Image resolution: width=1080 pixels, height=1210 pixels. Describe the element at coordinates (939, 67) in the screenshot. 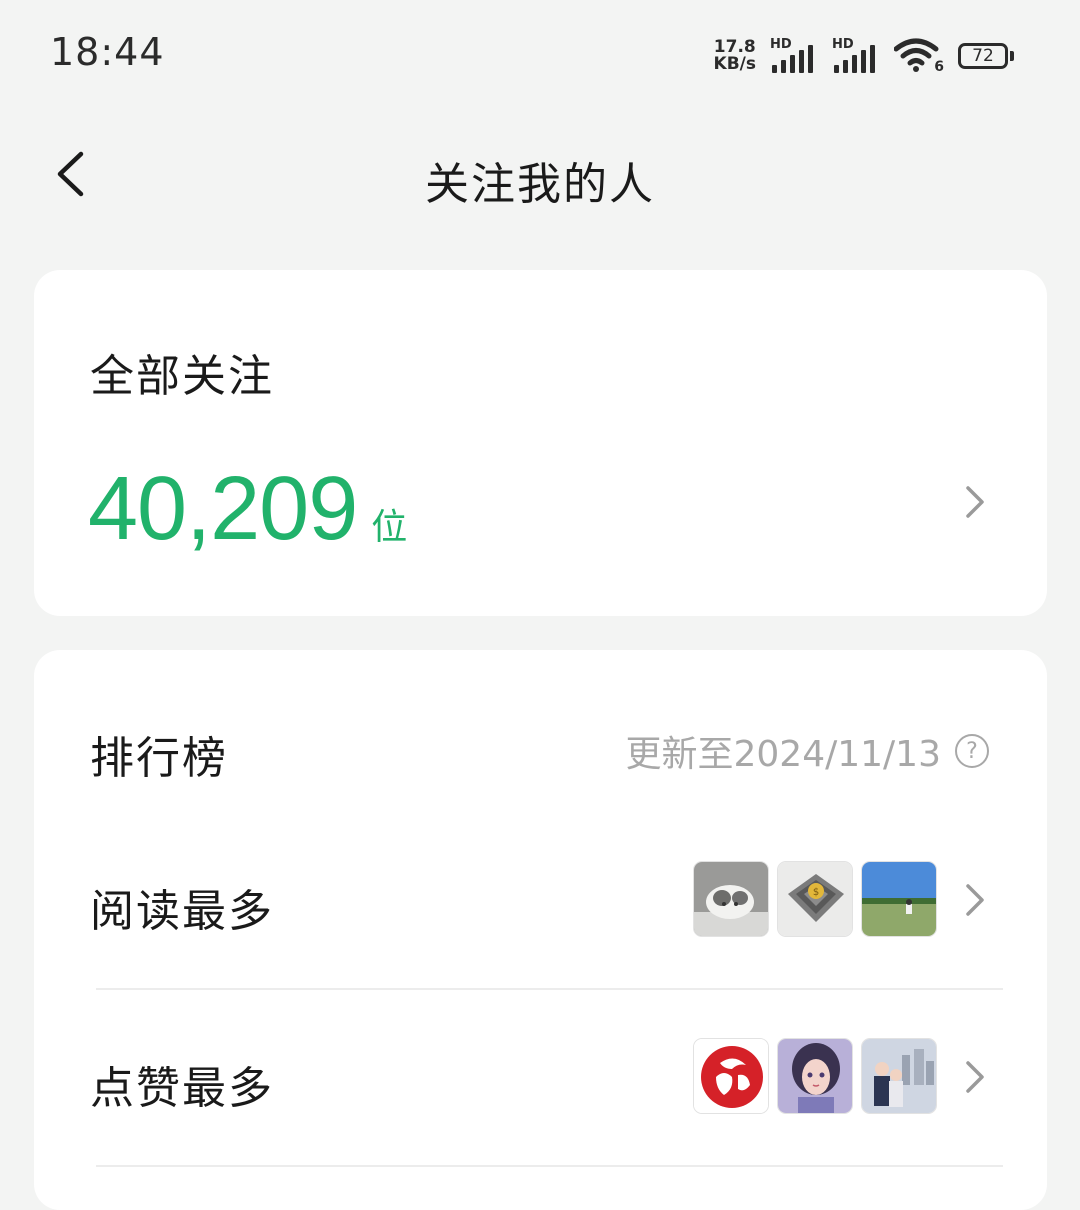

I see `wifi-generation-label: 6` at that location.